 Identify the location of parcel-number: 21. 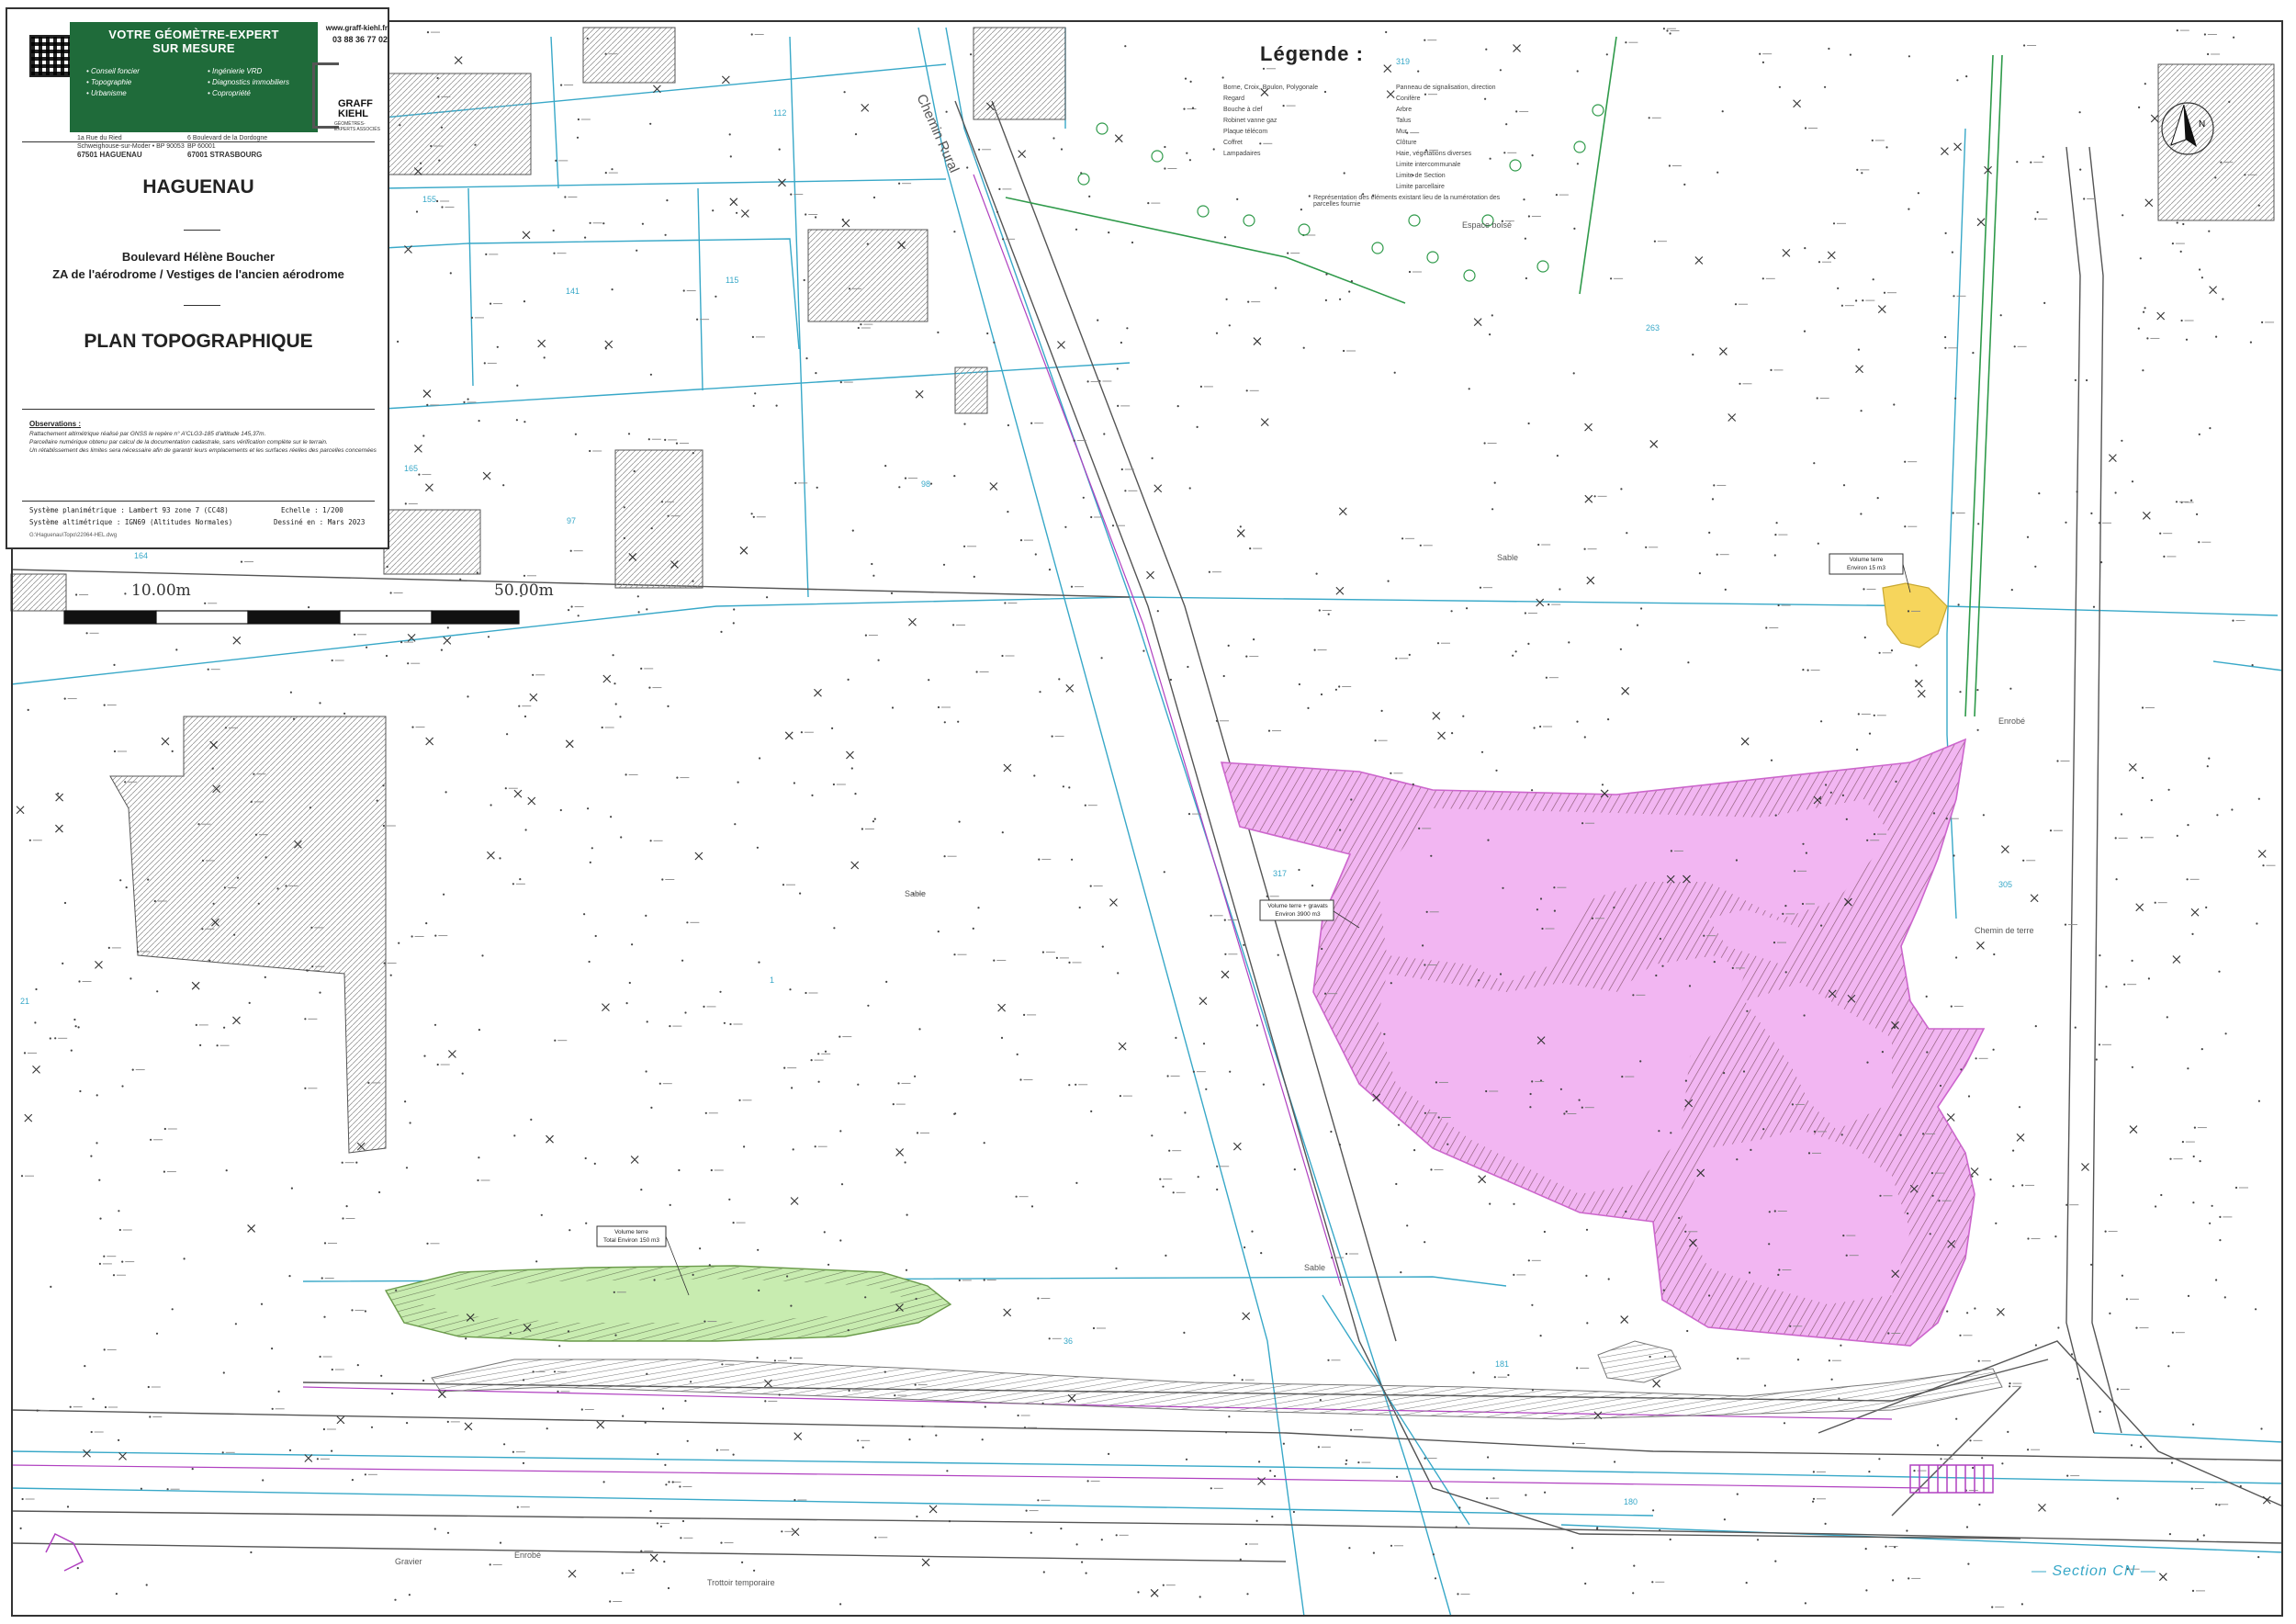
(25, 1001).